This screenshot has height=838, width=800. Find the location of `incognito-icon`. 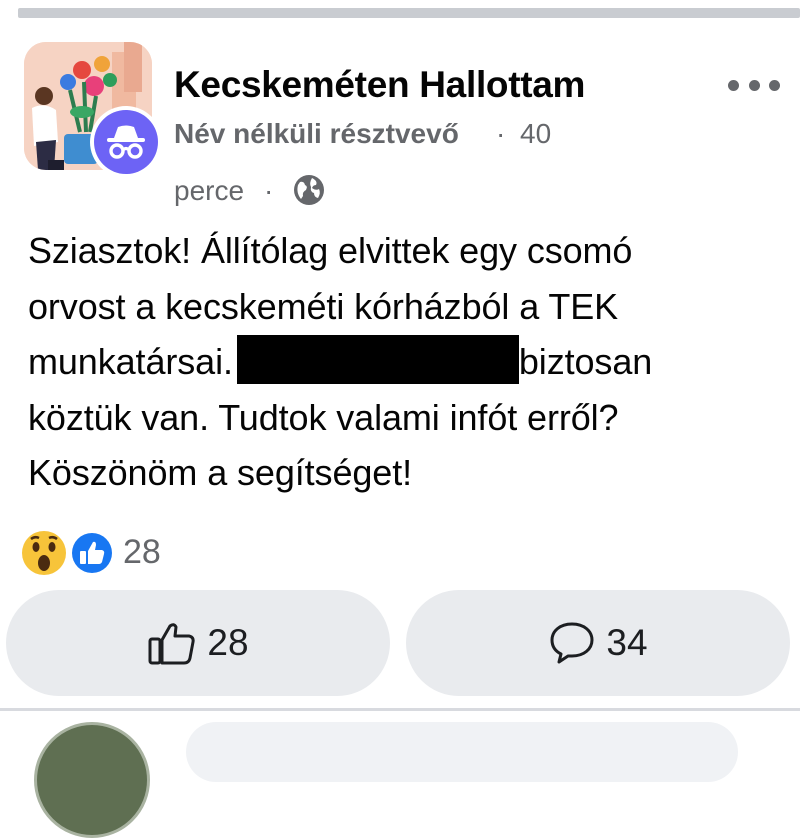

incognito-icon is located at coordinates (126, 142).